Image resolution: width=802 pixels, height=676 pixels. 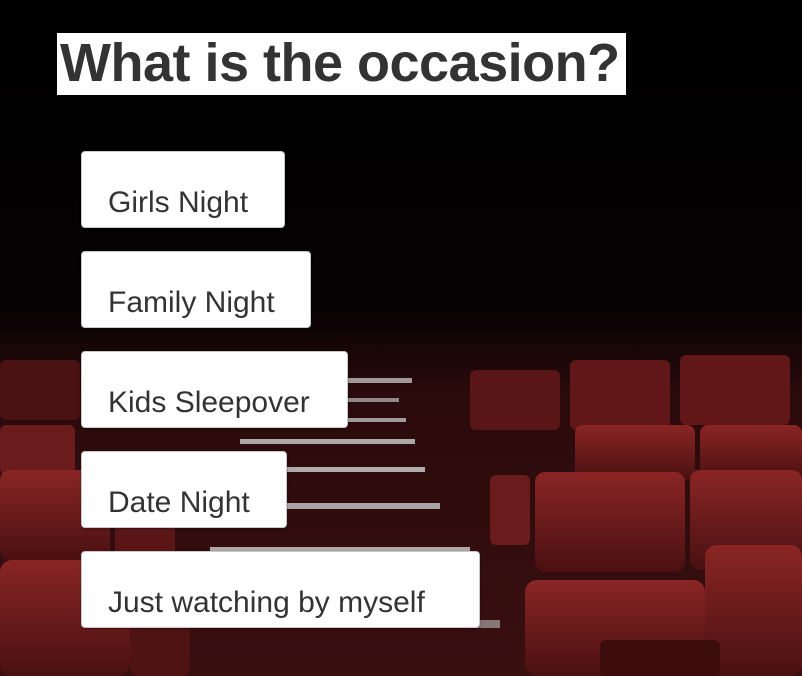 I want to click on option-date-night-button: Date Night, so click(x=184, y=489).